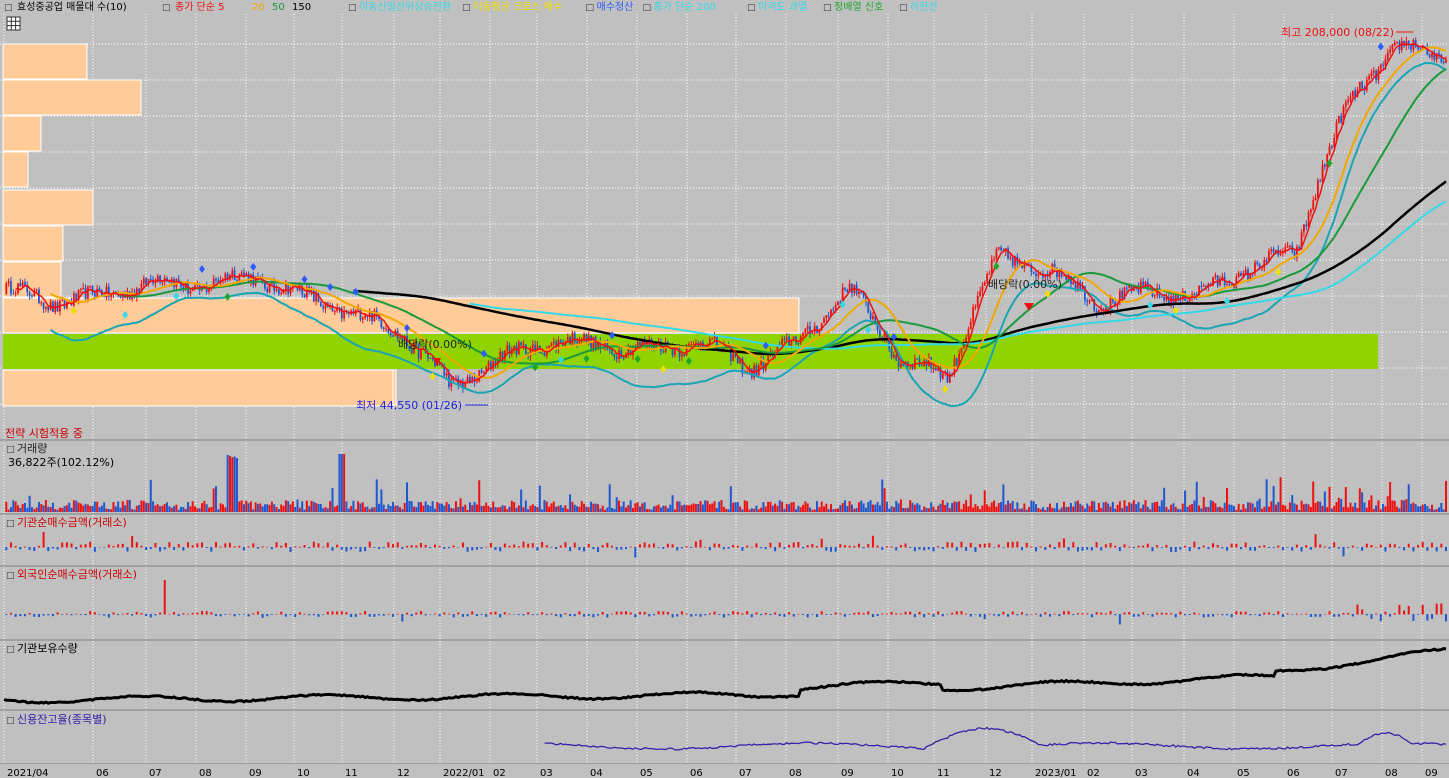 The image size is (1449, 778). What do you see at coordinates (615, 7) in the screenshot?
I see `legend-item: 매수청산` at bounding box center [615, 7].